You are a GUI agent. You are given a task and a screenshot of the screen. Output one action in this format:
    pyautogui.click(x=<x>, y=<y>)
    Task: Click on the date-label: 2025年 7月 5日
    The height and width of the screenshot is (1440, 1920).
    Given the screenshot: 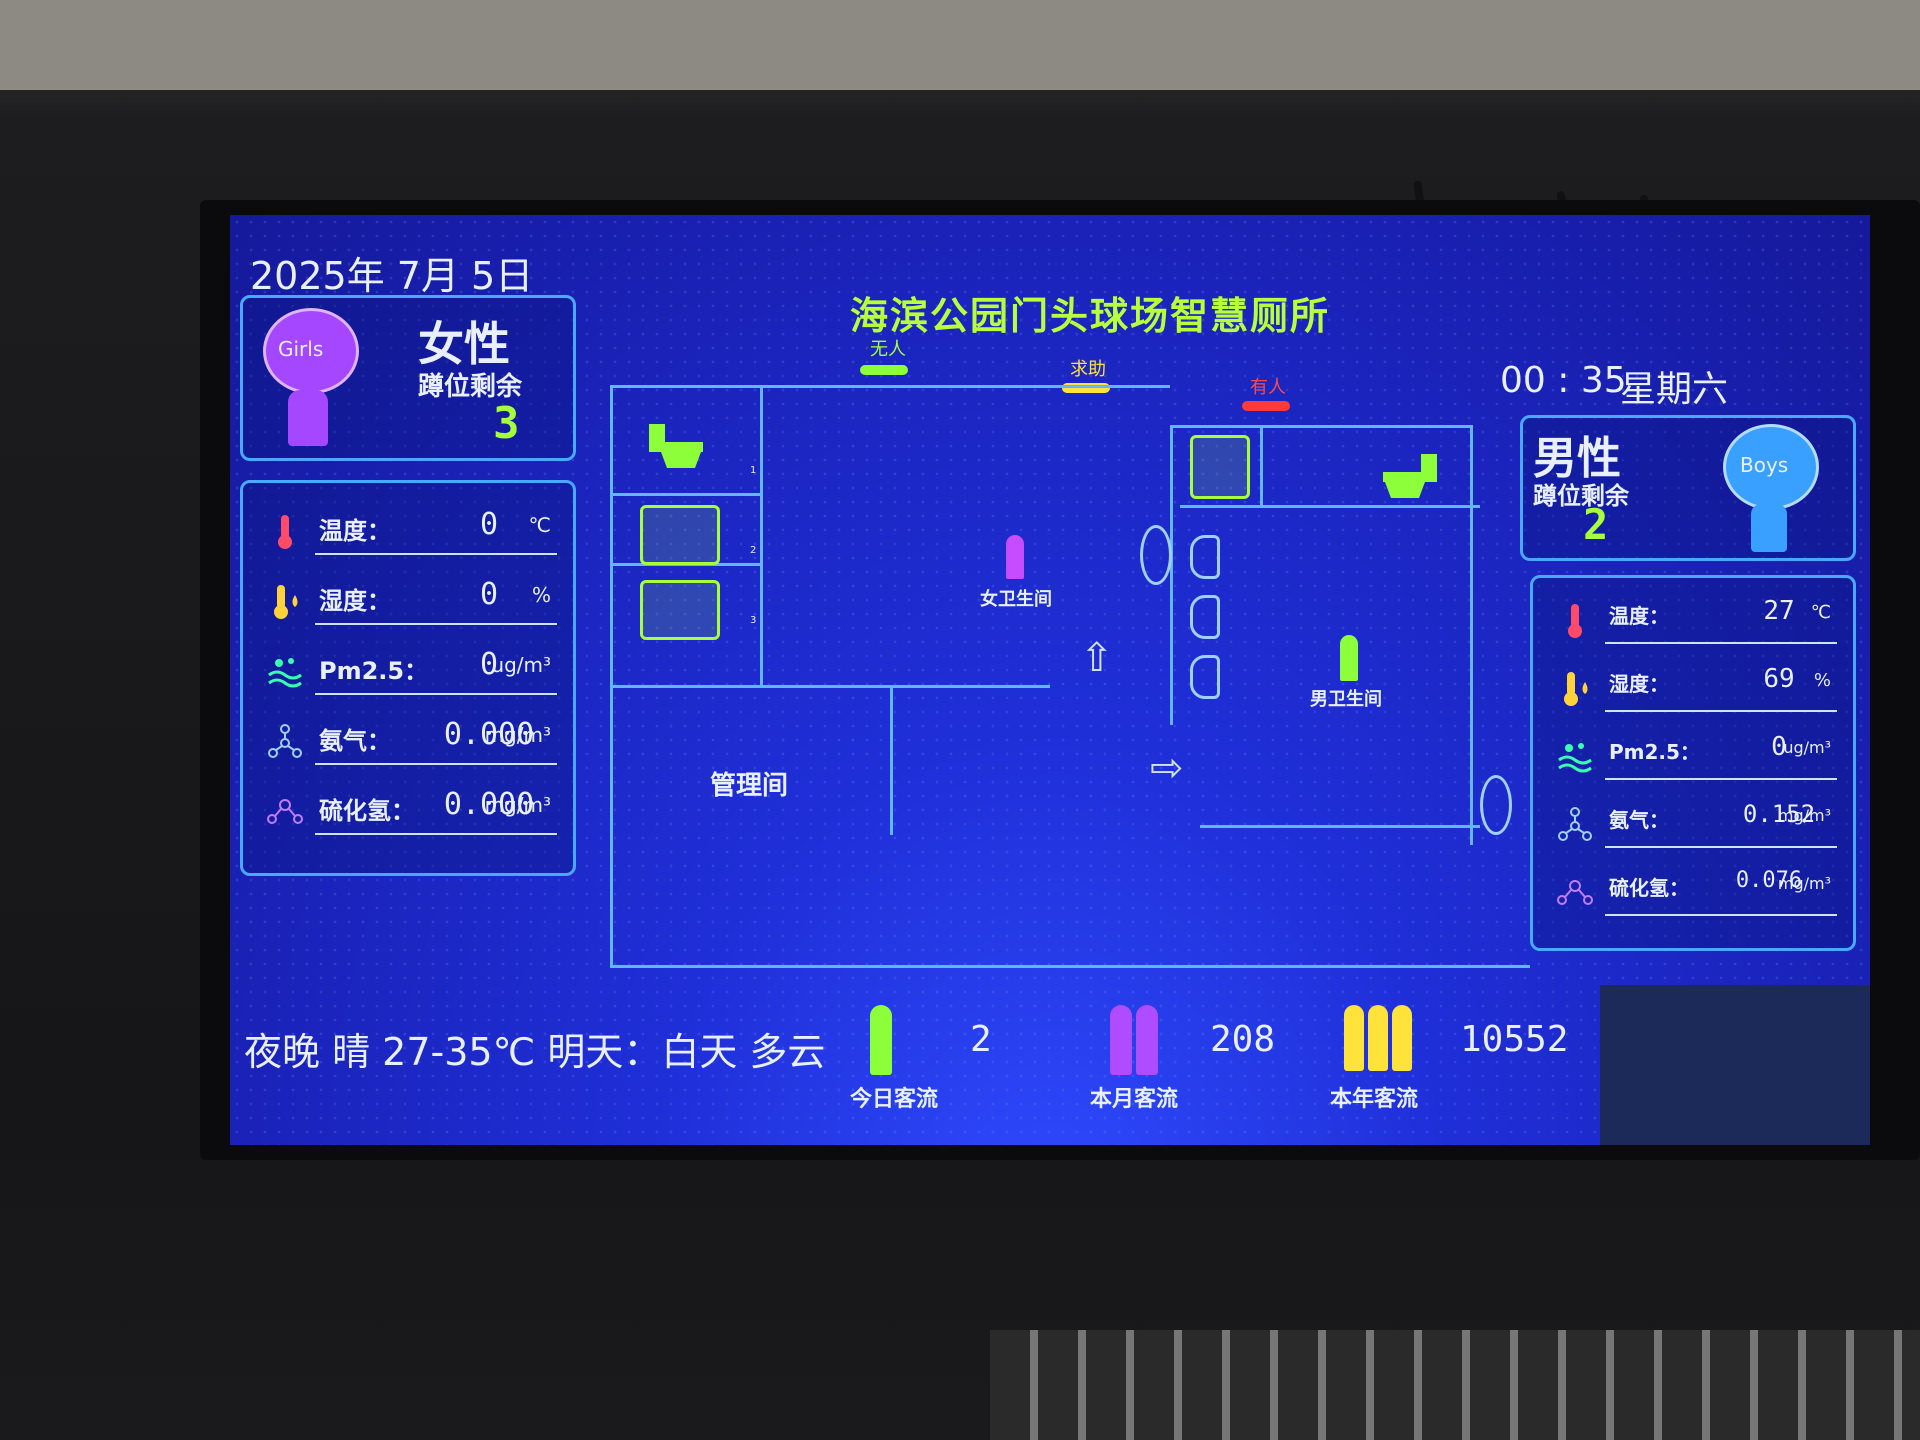 What is the action you would take?
    pyautogui.click(x=392, y=276)
    